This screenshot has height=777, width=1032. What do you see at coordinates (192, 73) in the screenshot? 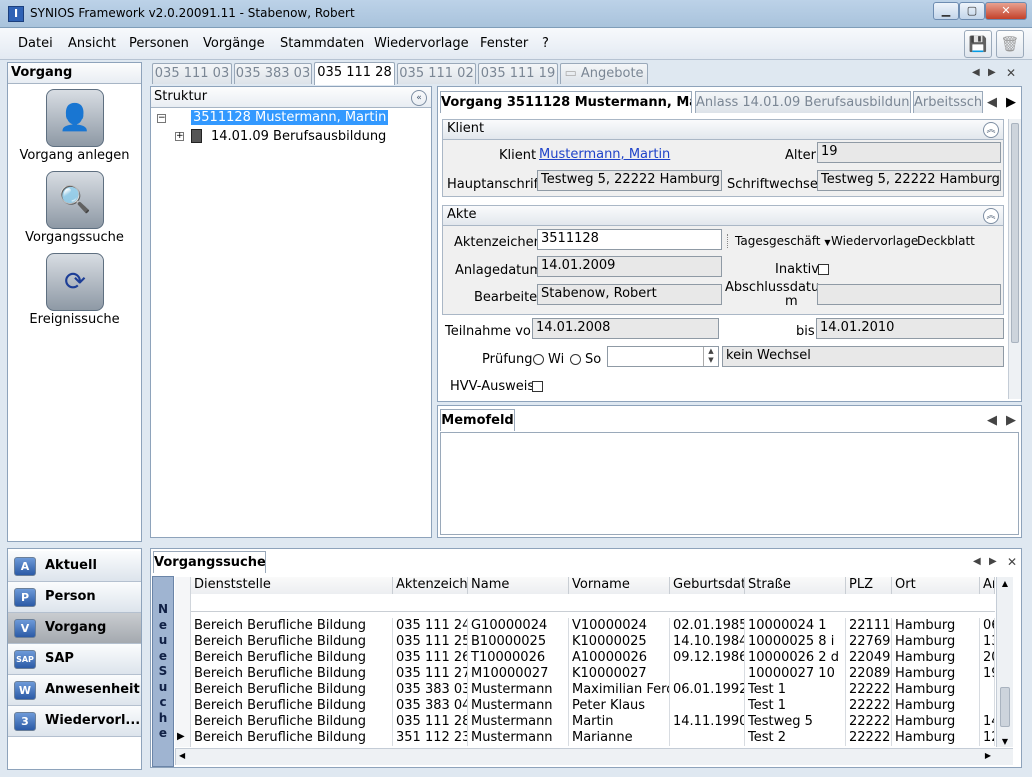
I see `tab-035-111-03: 035 111 03` at bounding box center [192, 73].